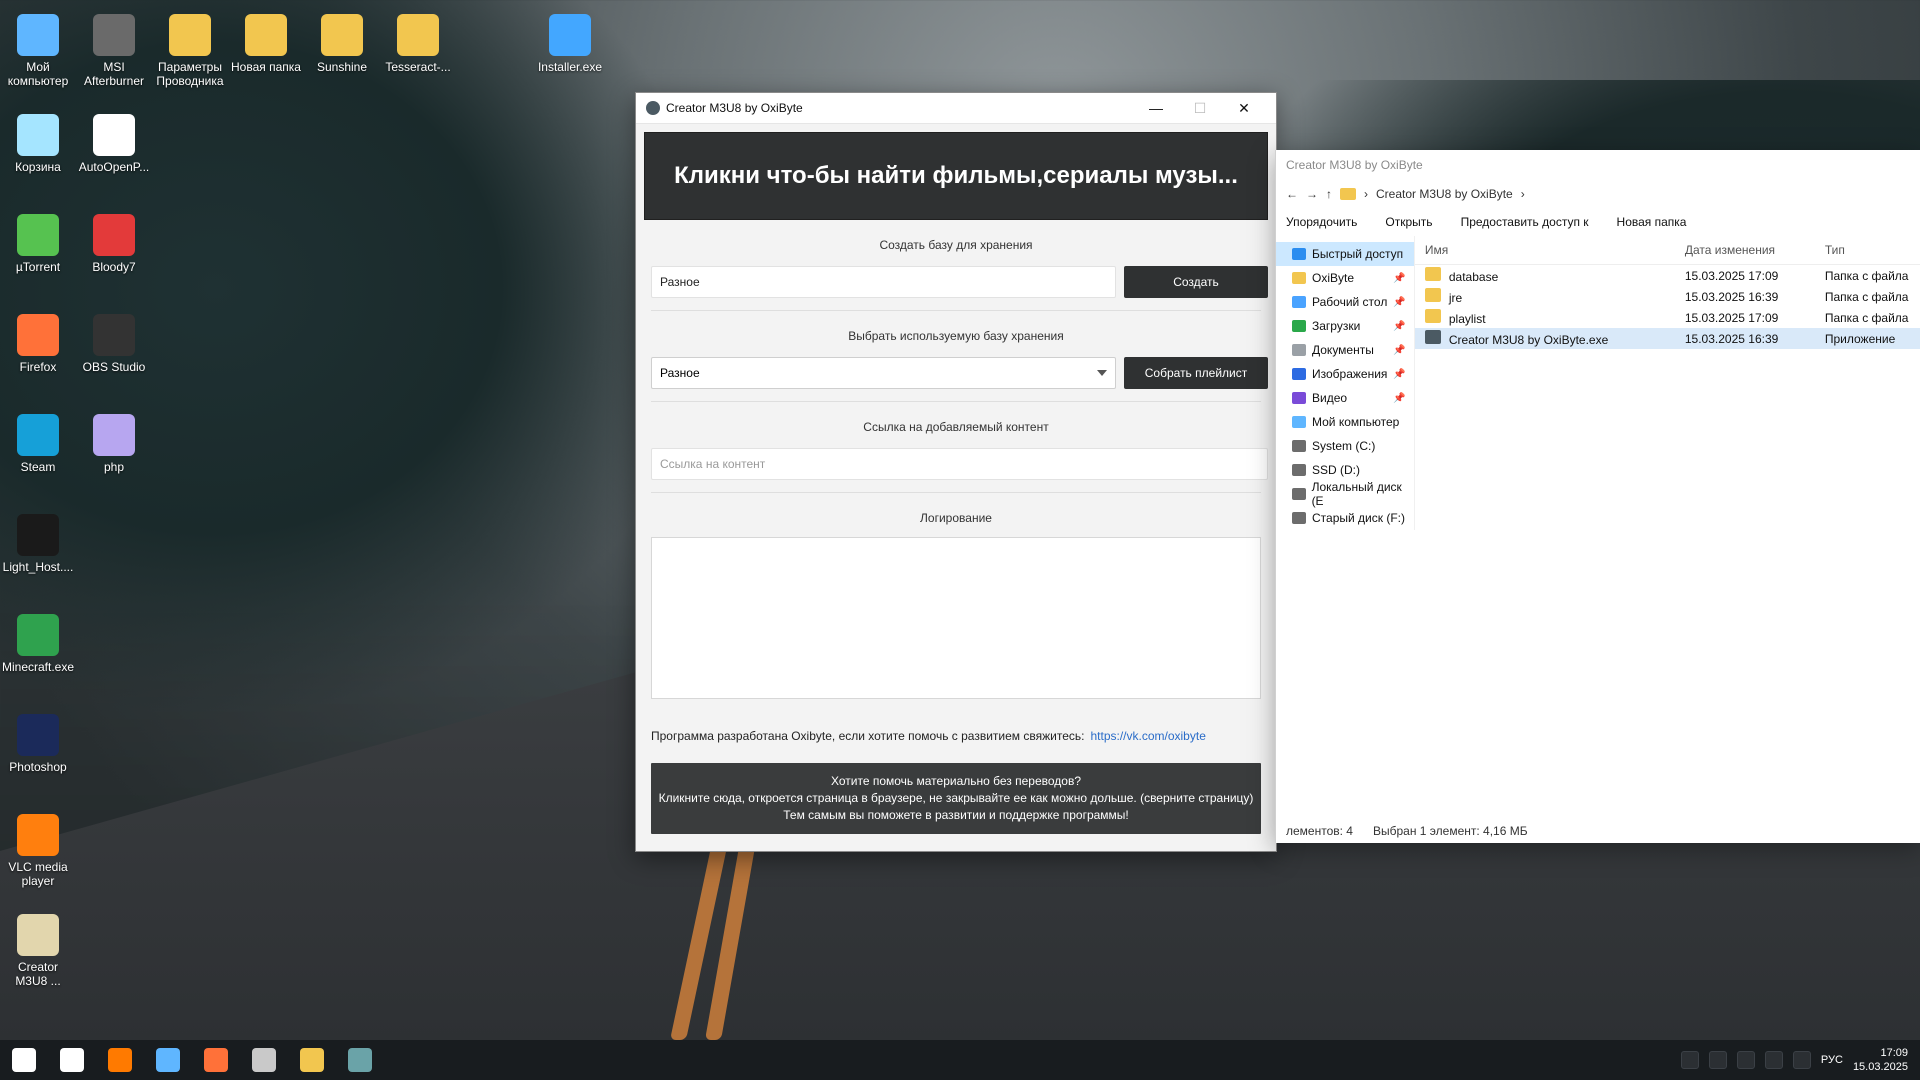  What do you see at coordinates (956, 618) in the screenshot?
I see `log-textarea` at bounding box center [956, 618].